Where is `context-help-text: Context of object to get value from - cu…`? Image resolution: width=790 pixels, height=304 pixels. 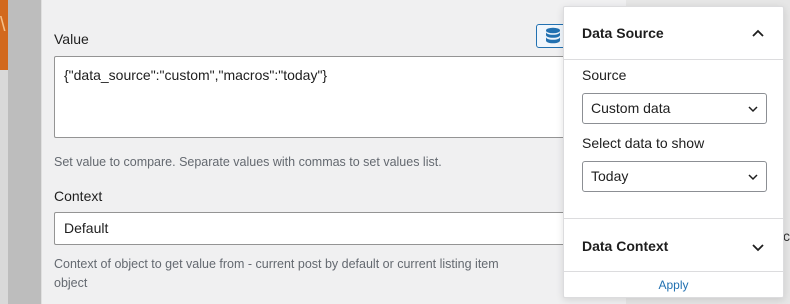
context-help-text: Context of object to get value from - cu… is located at coordinates (276, 264).